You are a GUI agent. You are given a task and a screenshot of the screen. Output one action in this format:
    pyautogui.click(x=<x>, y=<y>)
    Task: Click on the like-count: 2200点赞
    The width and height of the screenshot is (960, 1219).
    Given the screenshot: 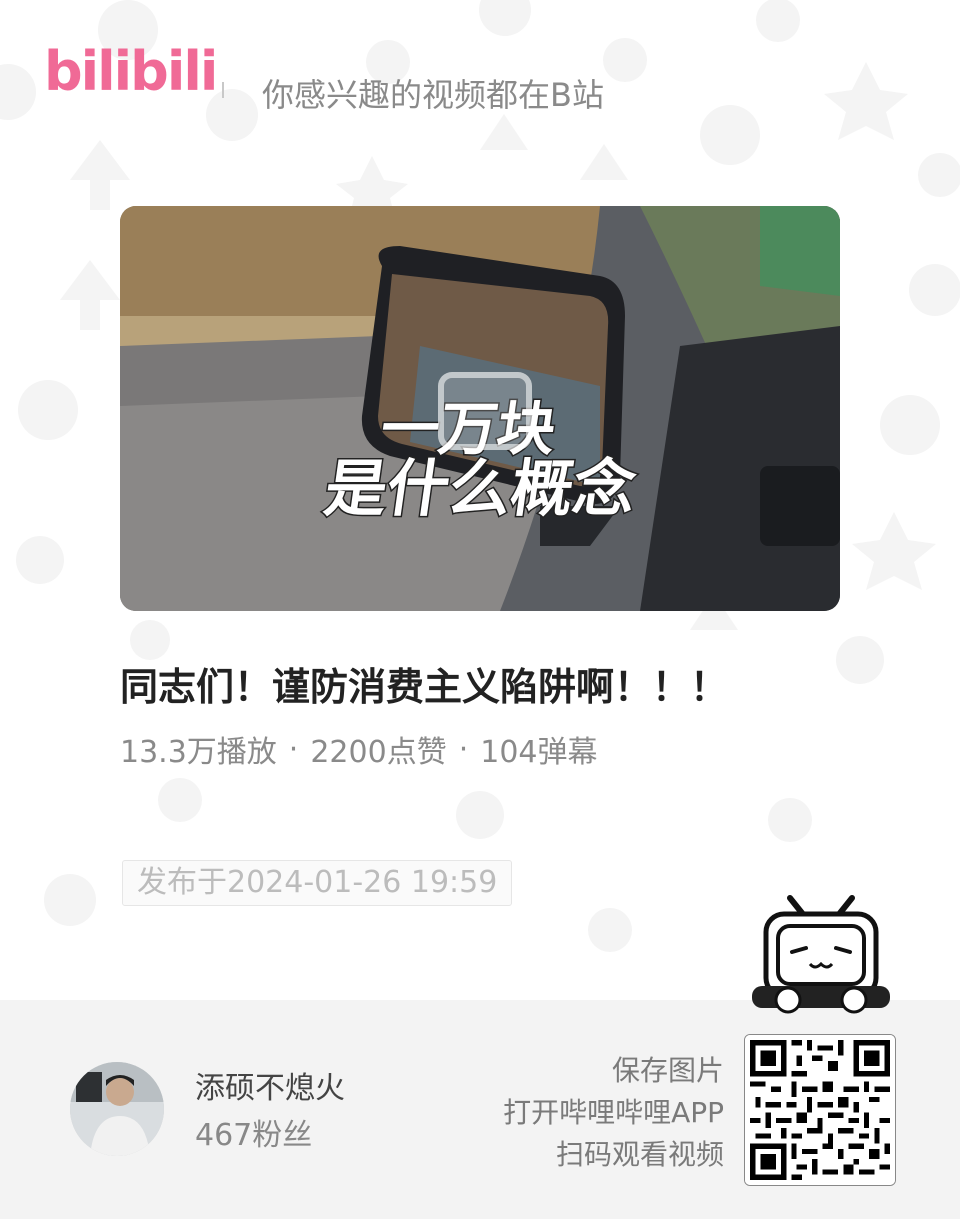 What is the action you would take?
    pyautogui.click(x=378, y=752)
    